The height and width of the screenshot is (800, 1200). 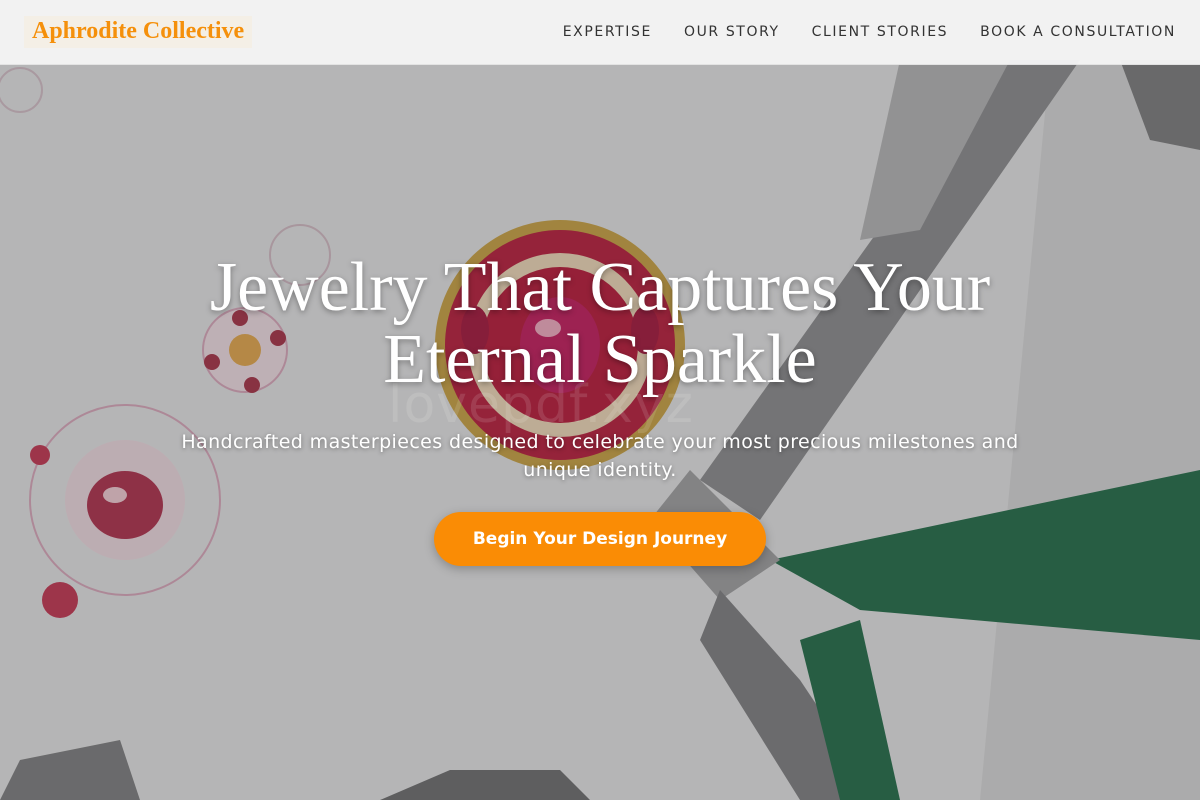 What do you see at coordinates (607, 32) in the screenshot?
I see `nav-link-expertise: EXPERTISE` at bounding box center [607, 32].